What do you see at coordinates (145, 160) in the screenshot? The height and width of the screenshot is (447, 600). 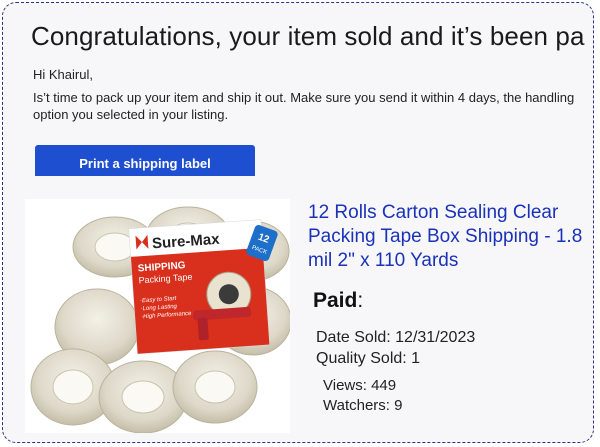 I see `print-shipping-label-button: Print a shipping label` at bounding box center [145, 160].